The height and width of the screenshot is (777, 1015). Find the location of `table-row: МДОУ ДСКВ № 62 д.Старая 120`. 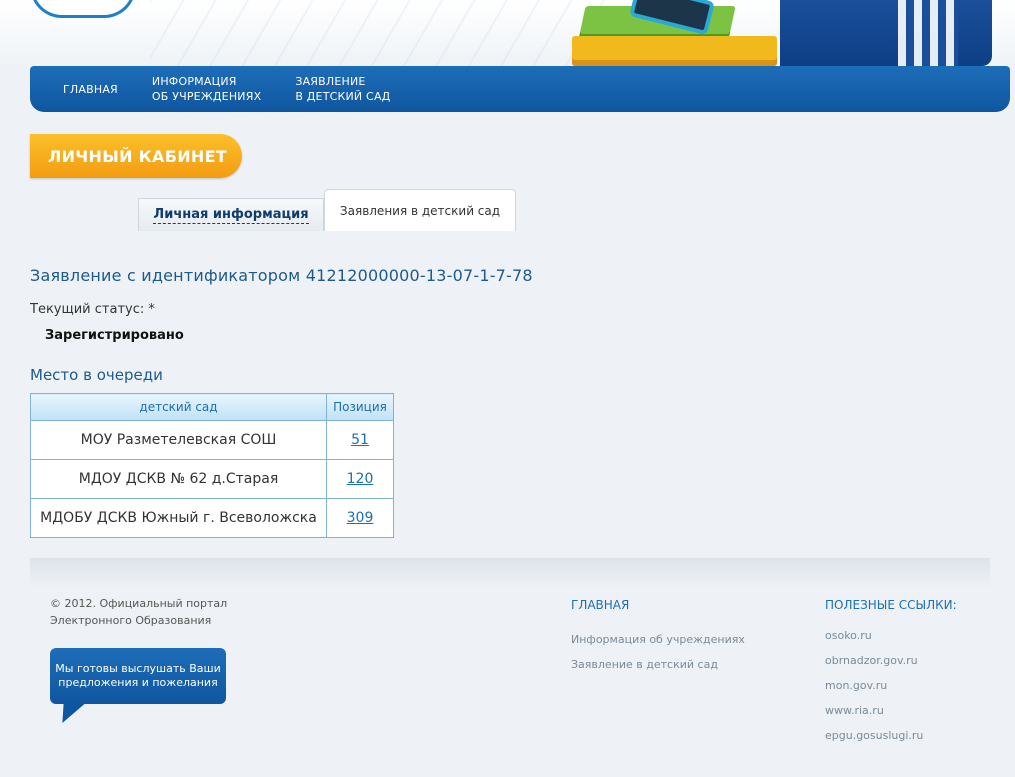

table-row: МДОУ ДСКВ № 62 д.Старая 120 is located at coordinates (212, 479).